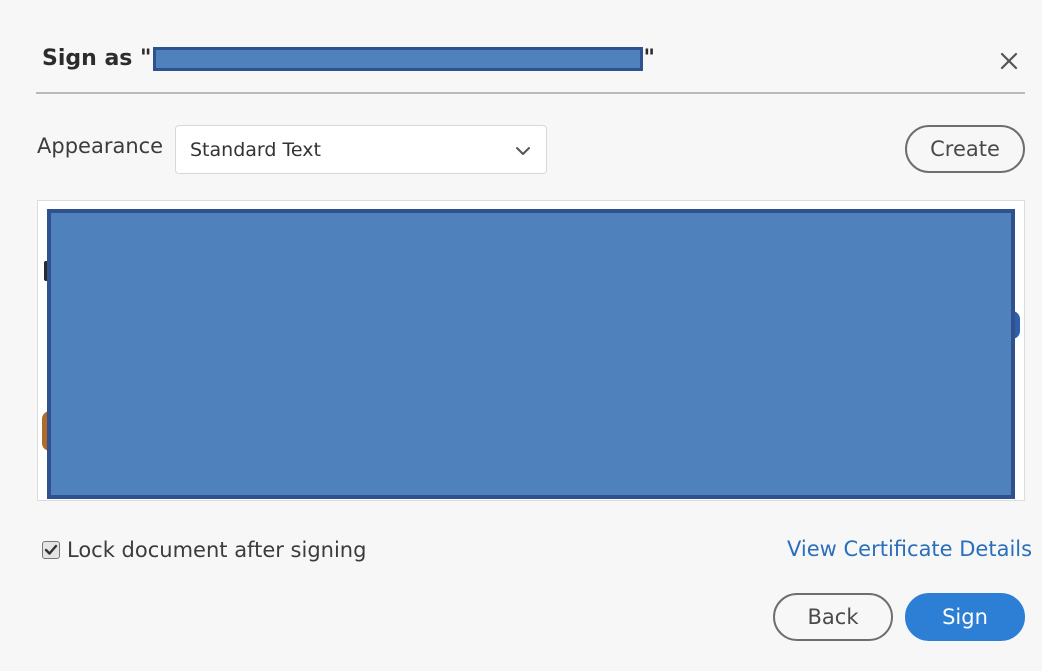 The width and height of the screenshot is (1042, 671). I want to click on redacted-signer-name, so click(397, 58).